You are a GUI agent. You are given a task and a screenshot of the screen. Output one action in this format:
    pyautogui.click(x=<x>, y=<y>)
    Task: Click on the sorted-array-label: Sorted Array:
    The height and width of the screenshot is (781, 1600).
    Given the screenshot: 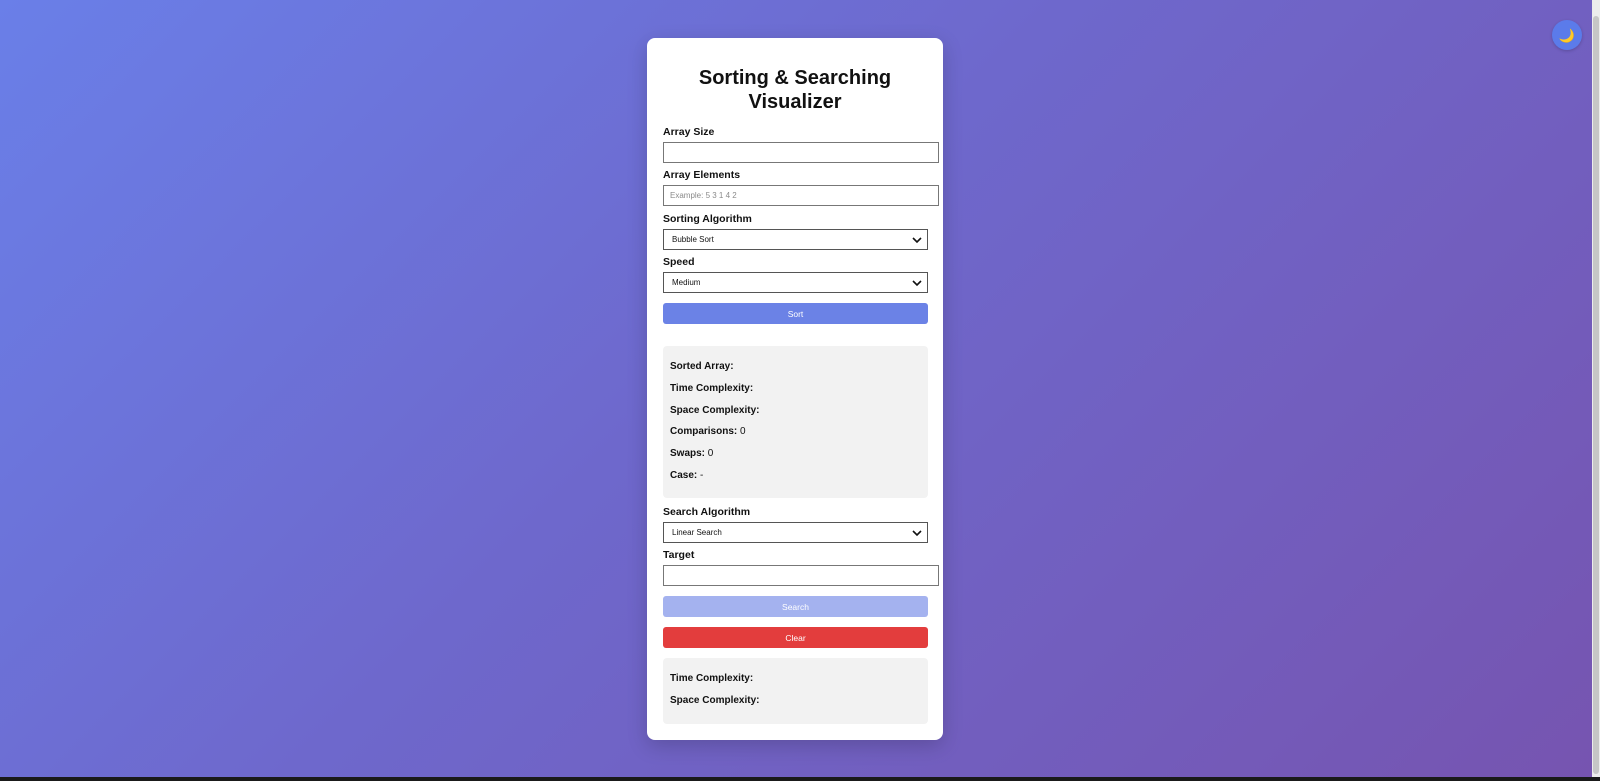 What is the action you would take?
    pyautogui.click(x=702, y=366)
    